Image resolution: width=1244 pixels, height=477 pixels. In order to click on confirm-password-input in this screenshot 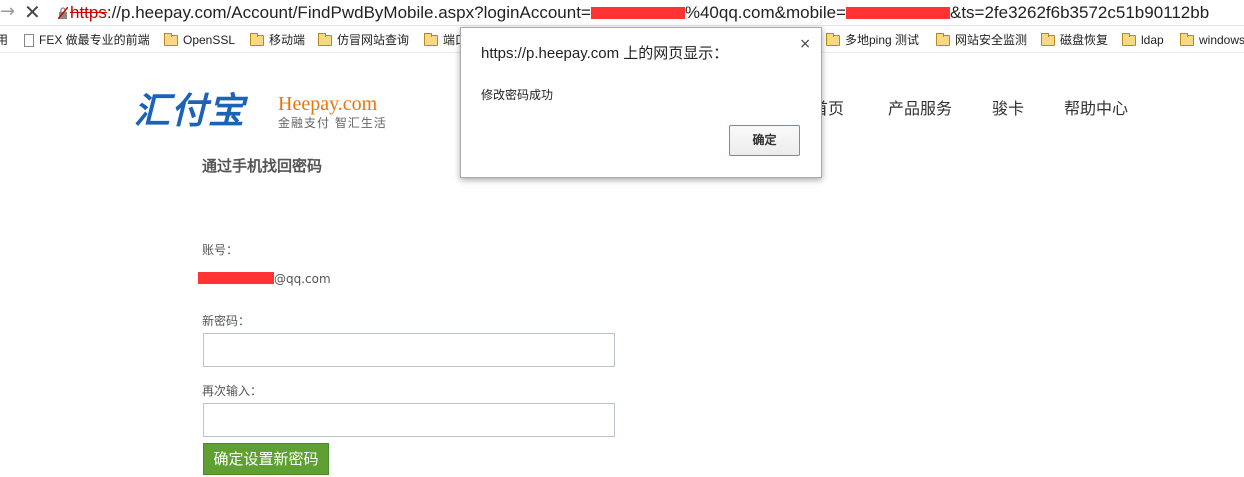, I will do `click(409, 420)`.